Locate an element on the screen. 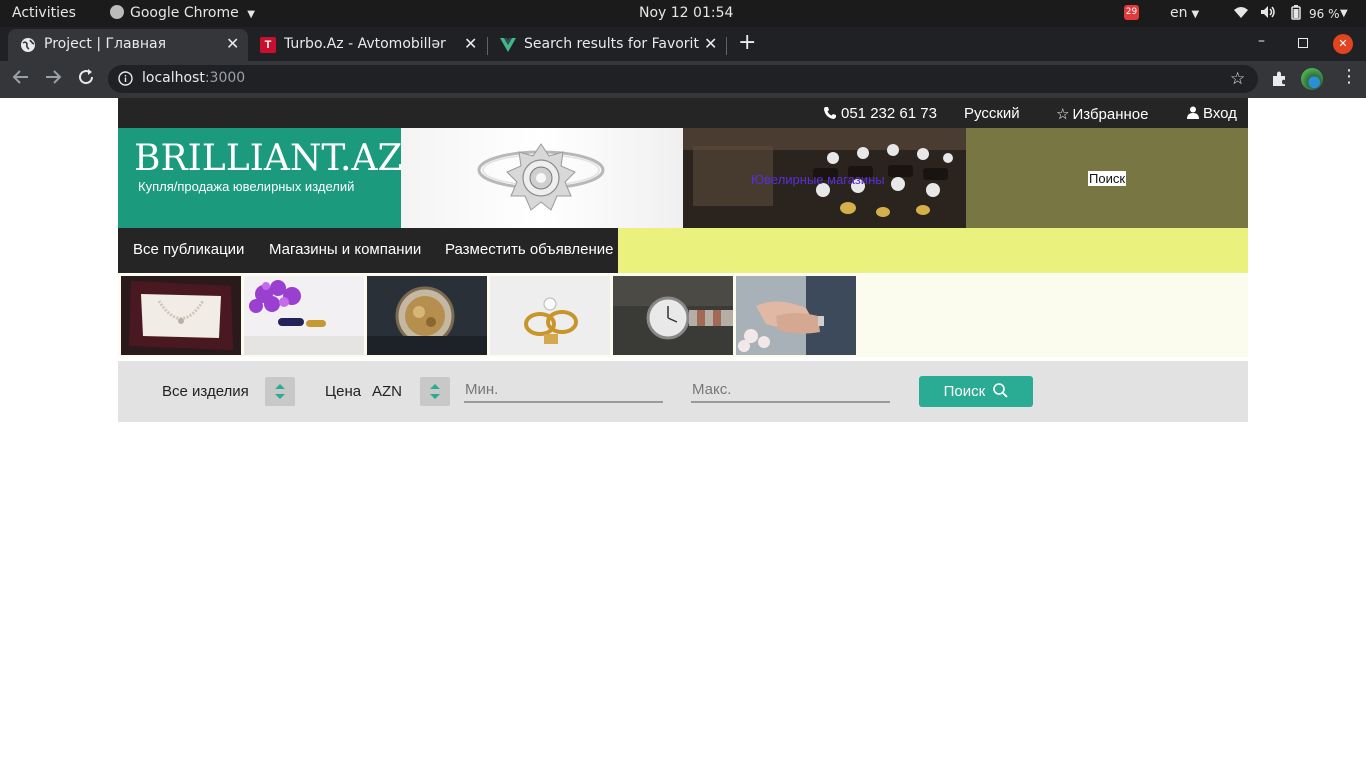  login-label: Вход is located at coordinates (1220, 113).